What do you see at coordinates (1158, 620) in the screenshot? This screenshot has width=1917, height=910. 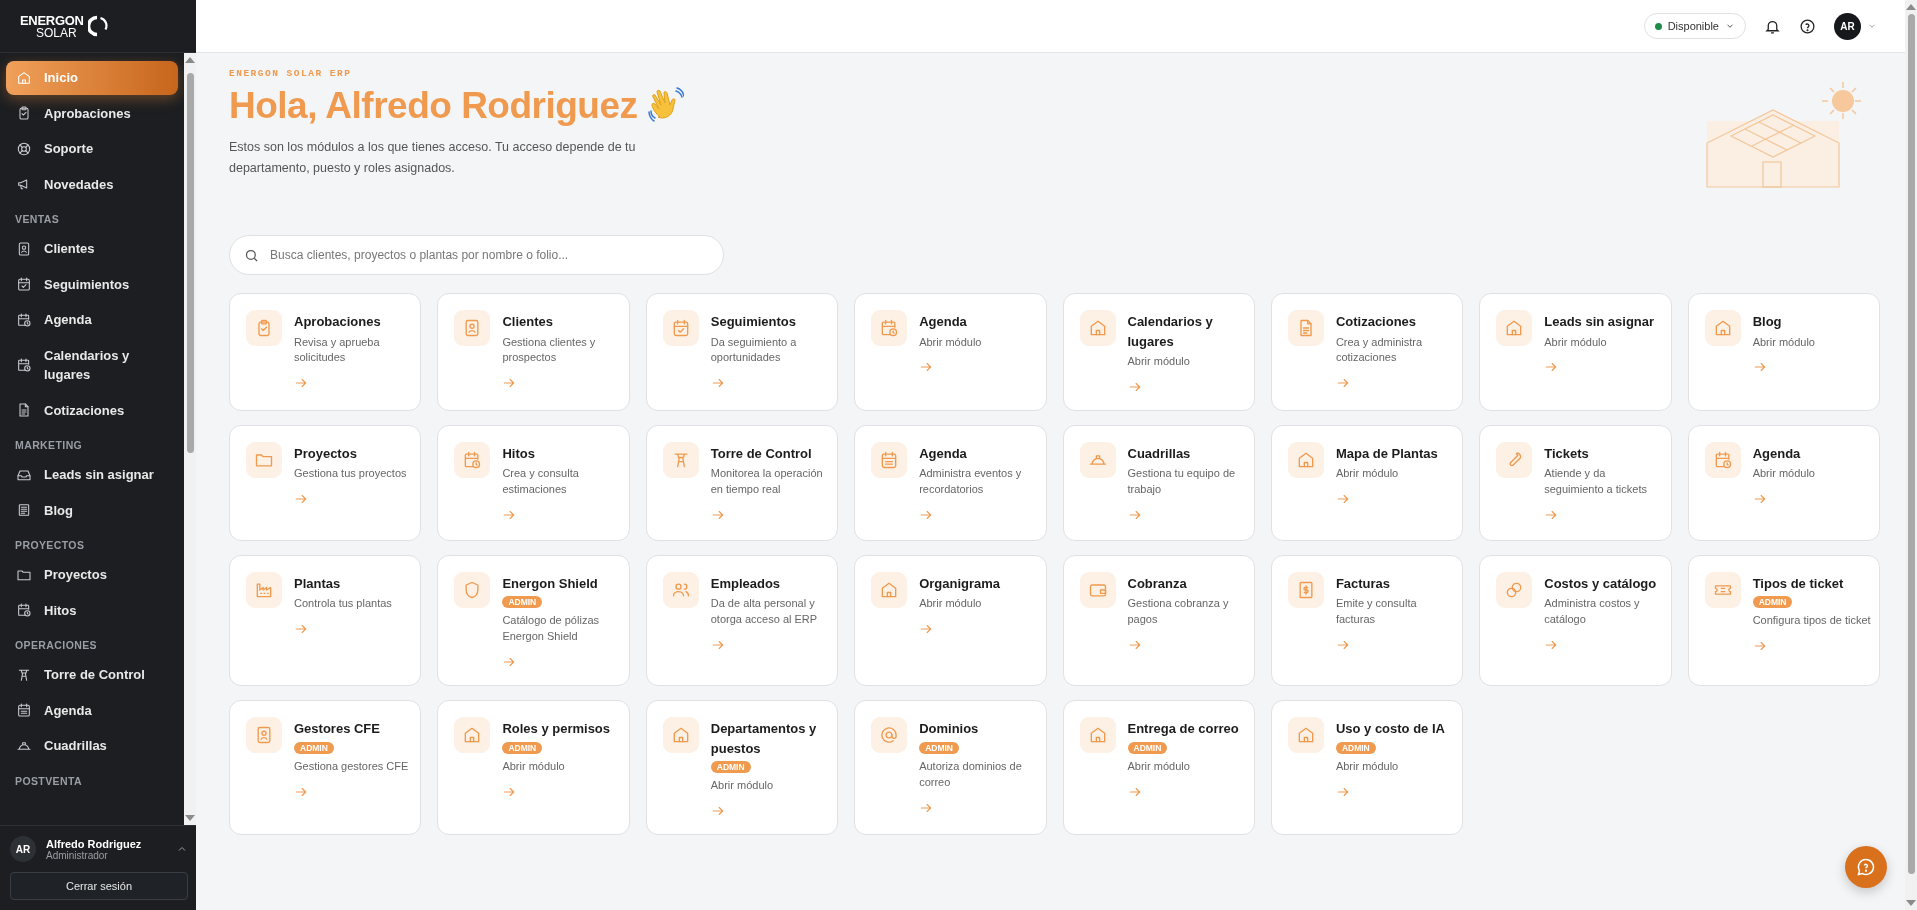 I see `module-card: Cobranza Gestiona cobranza y pagos` at bounding box center [1158, 620].